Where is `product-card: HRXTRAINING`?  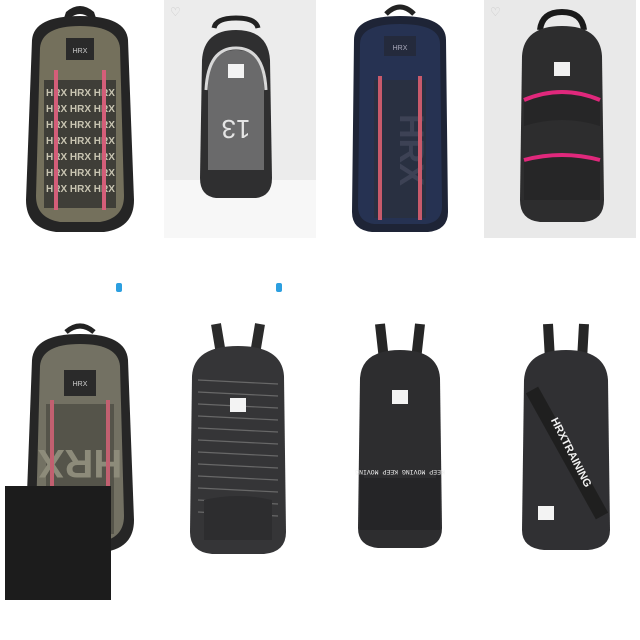 product-card: HRXTRAINING is located at coordinates (560, 480).